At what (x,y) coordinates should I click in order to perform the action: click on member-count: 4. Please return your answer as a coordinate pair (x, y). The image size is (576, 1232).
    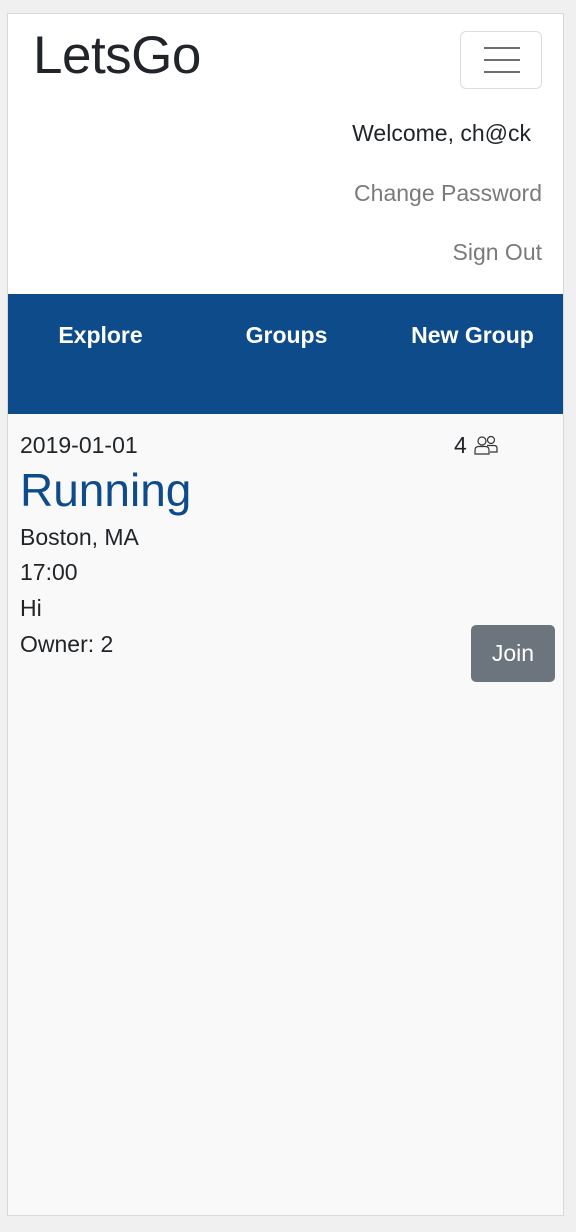
    Looking at the image, I should click on (476, 445).